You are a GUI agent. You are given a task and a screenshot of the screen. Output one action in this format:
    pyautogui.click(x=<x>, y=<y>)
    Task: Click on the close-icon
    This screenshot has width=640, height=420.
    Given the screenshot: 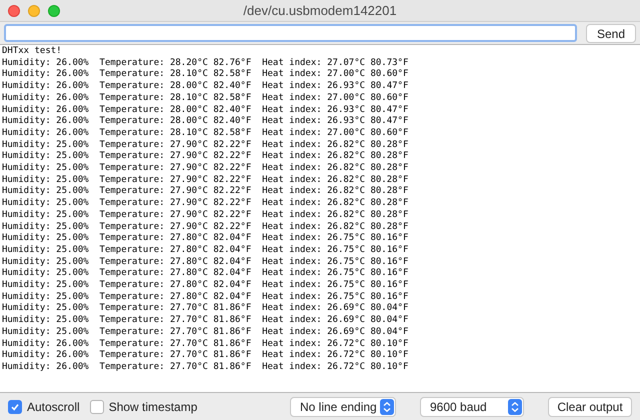 What is the action you would take?
    pyautogui.click(x=14, y=10)
    